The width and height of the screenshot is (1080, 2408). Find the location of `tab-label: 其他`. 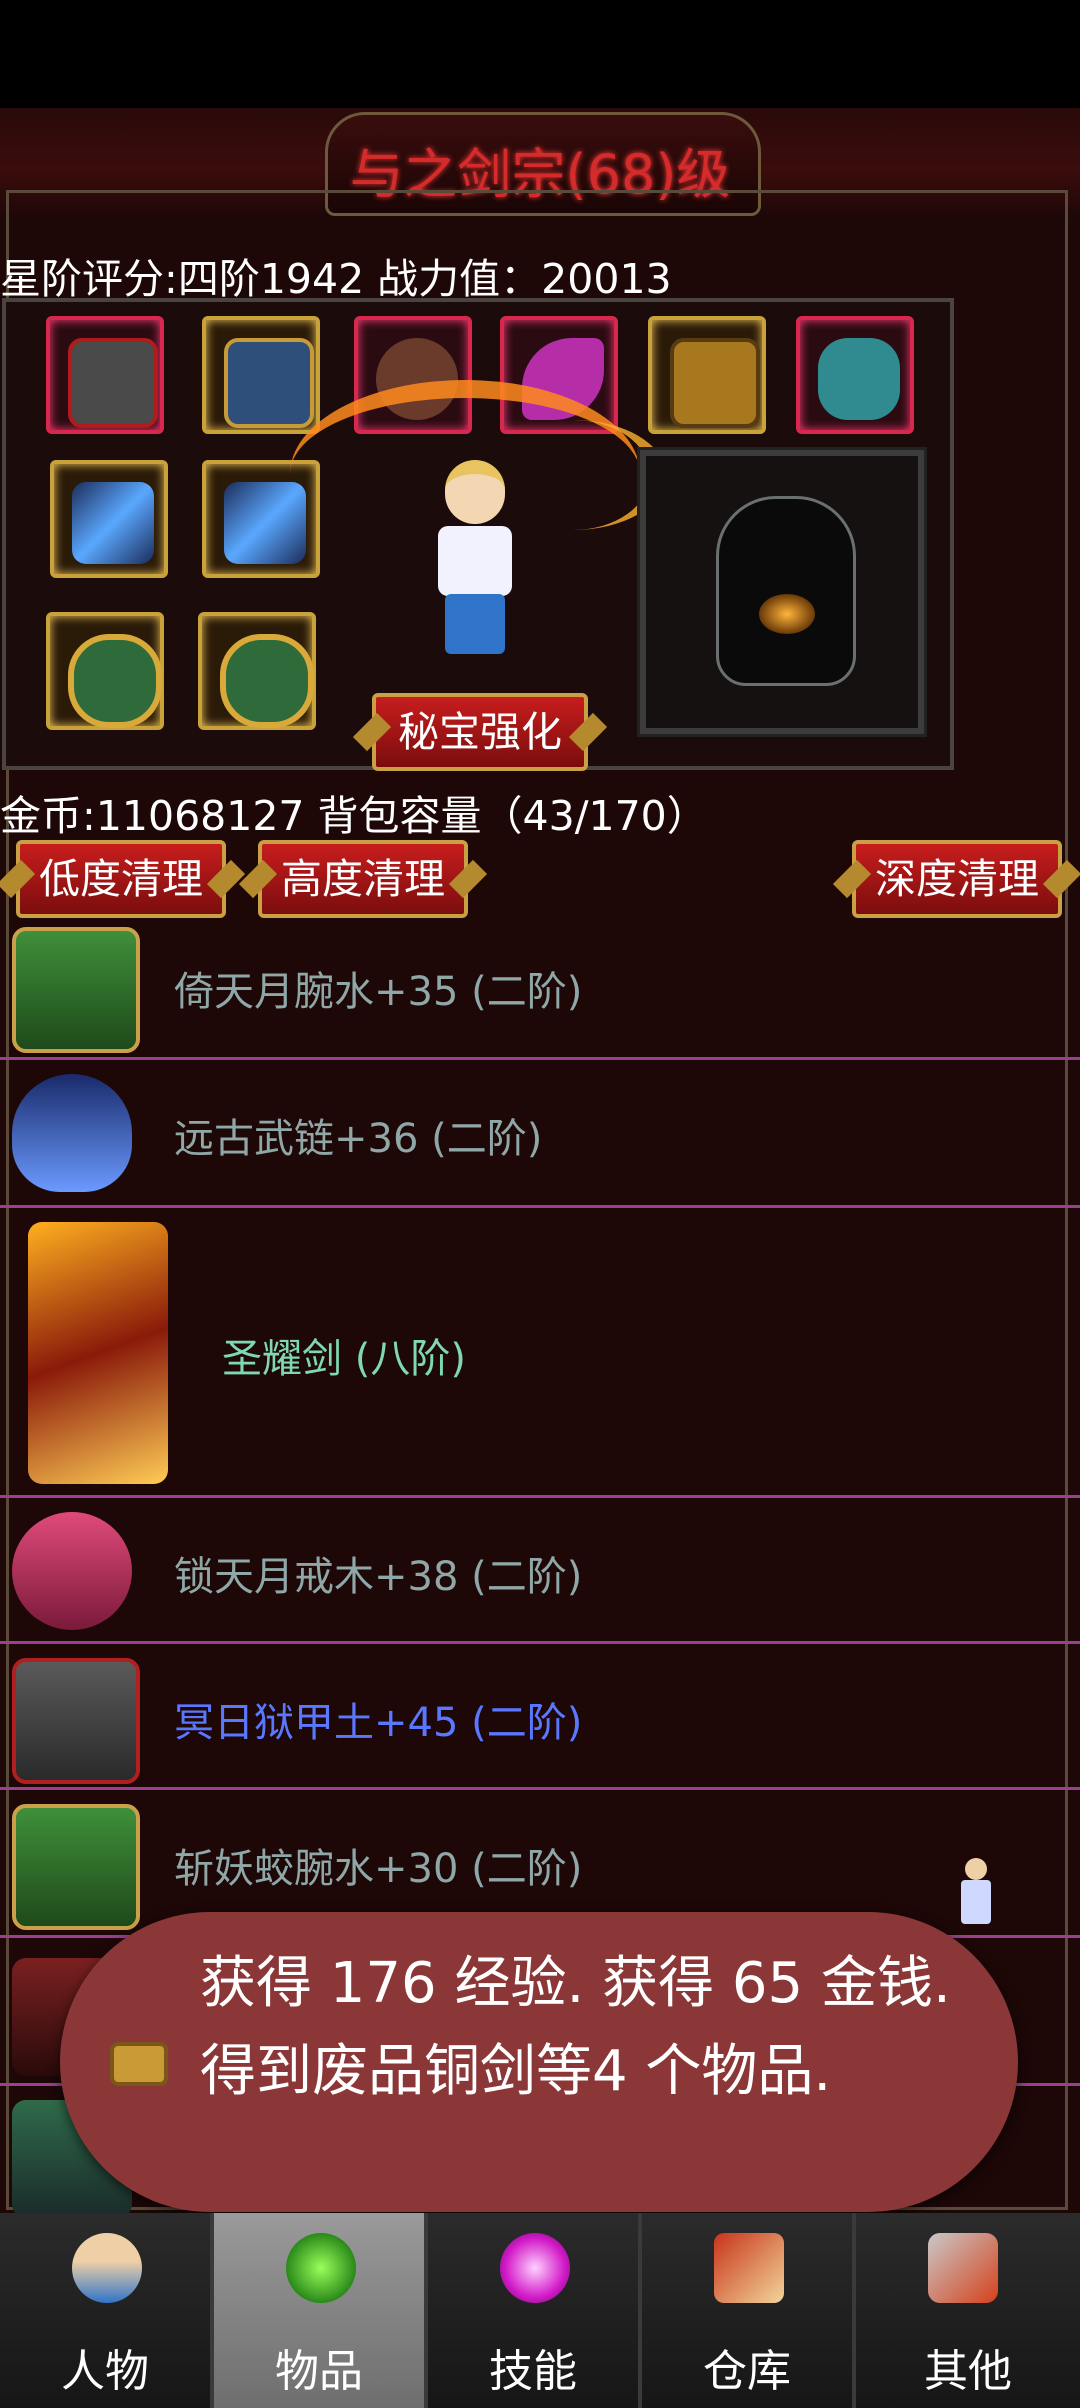

tab-label: 其他 is located at coordinates (968, 2371).